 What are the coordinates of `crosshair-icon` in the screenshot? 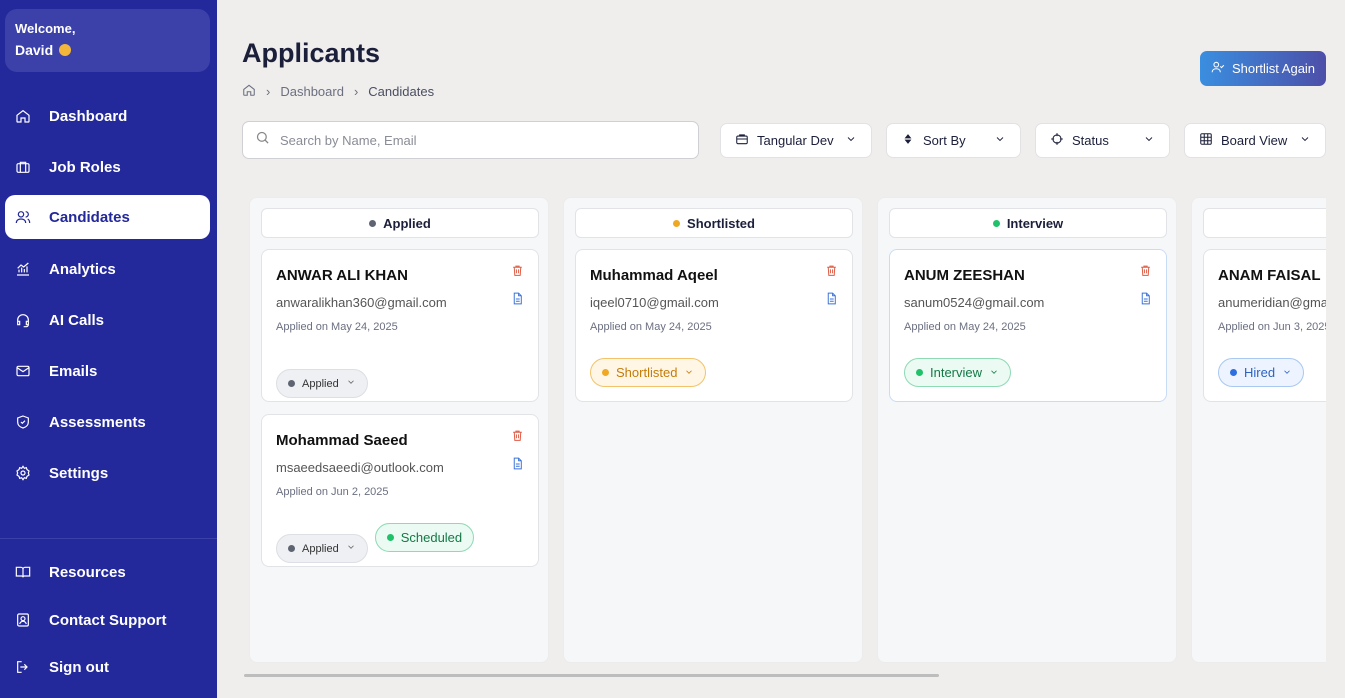 It's located at (1057, 140).